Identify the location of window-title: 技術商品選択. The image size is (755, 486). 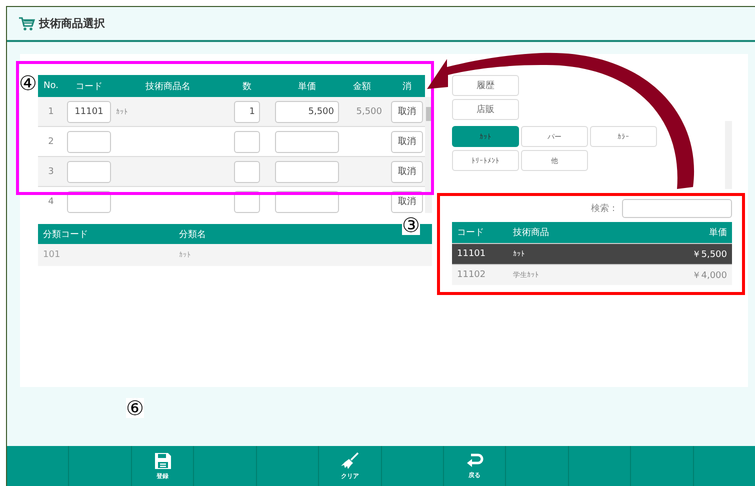
(72, 23).